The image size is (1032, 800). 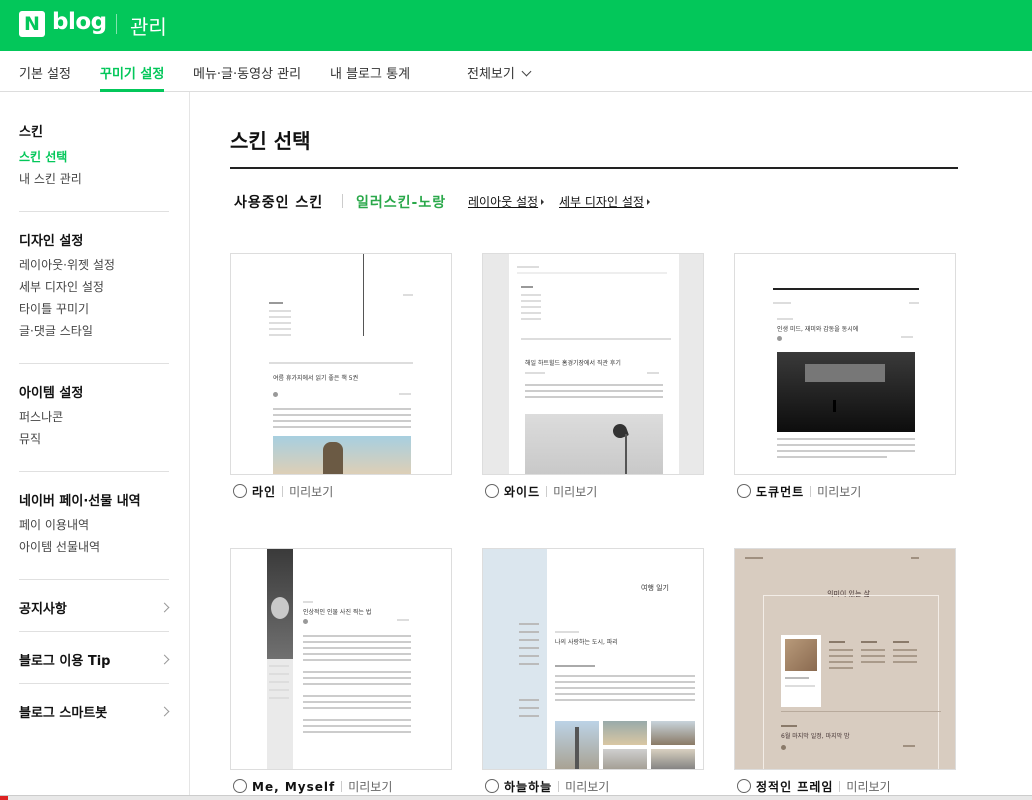 I want to click on skin-thumb-wide: 해일 하트힐드 홈경기장에서 직관 후기, so click(x=593, y=364).